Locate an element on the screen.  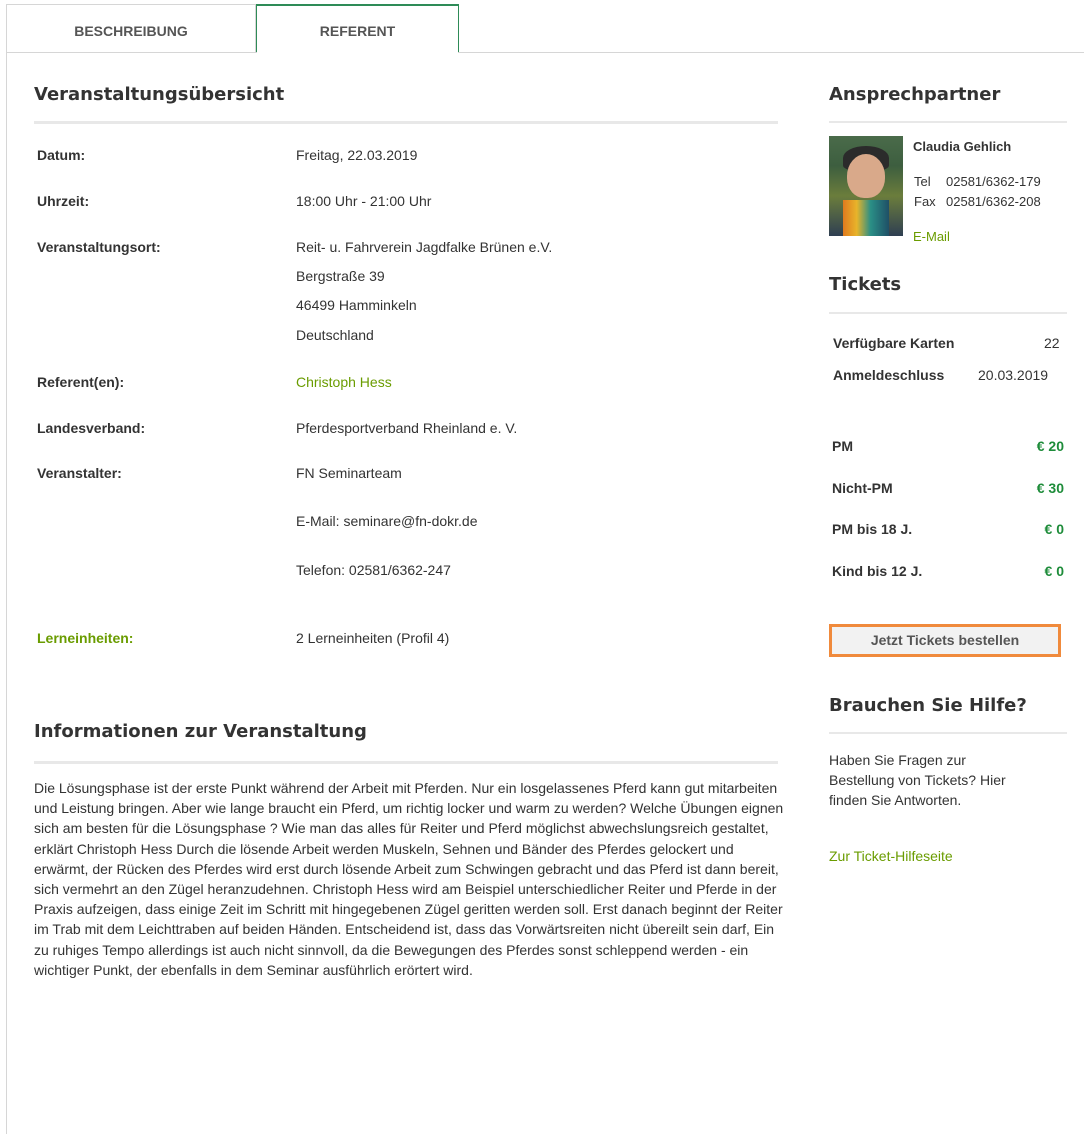
deadline-value: 20.03.2019 is located at coordinates (1013, 375).